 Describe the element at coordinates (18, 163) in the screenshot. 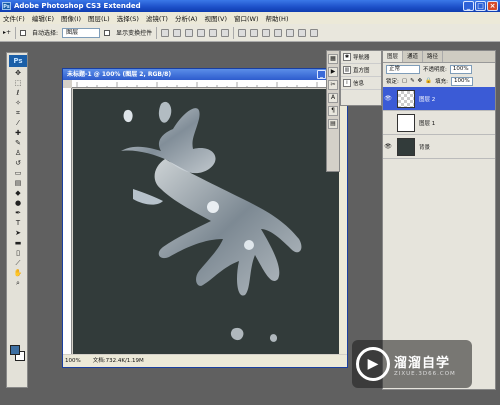

I see `history-brush-icon: ↺` at that location.